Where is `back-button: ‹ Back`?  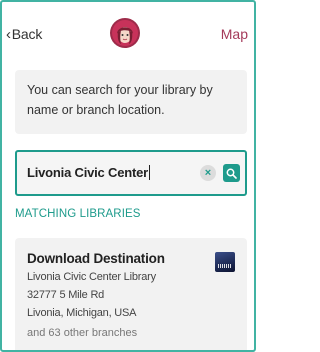 back-button: ‹ Back is located at coordinates (24, 34).